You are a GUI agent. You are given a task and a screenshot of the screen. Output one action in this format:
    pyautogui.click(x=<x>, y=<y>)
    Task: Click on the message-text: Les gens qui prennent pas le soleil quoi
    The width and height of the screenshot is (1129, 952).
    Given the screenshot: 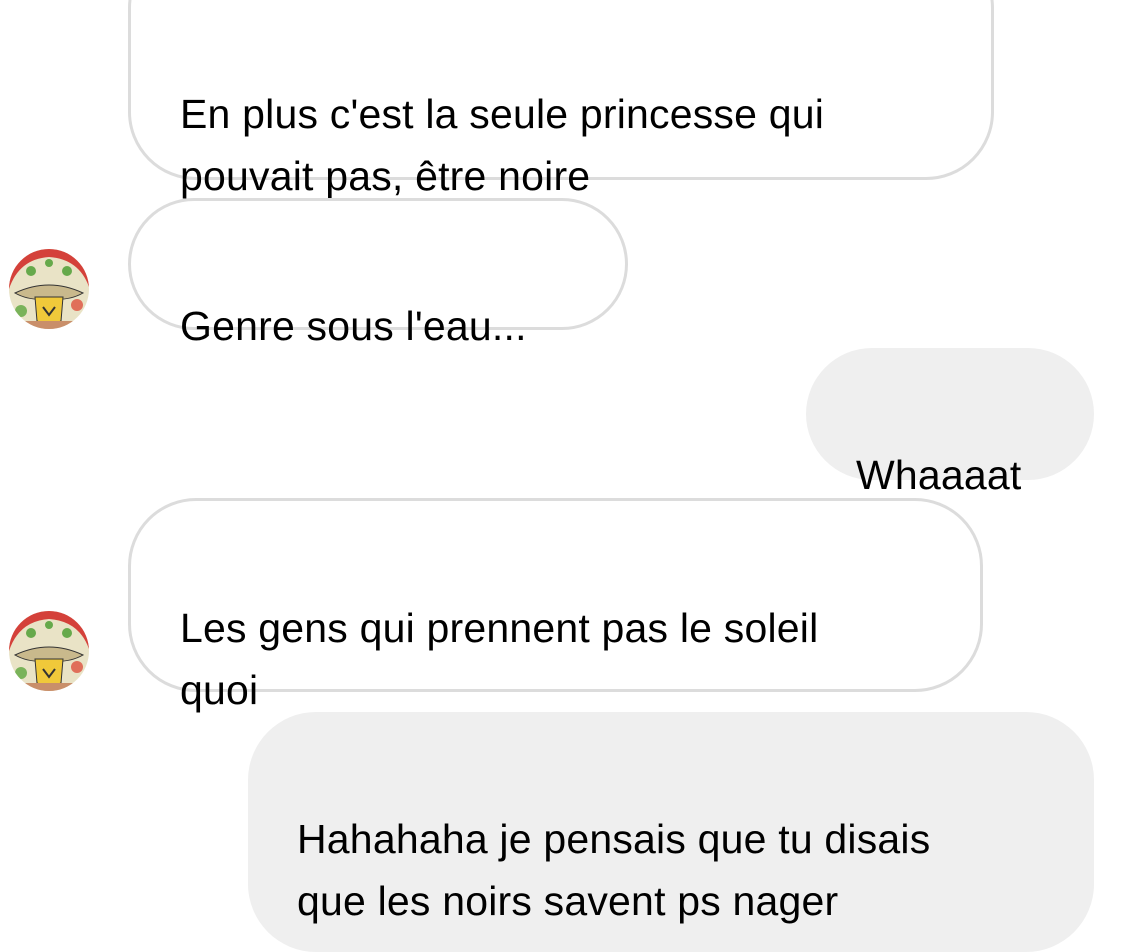 What is the action you would take?
    pyautogui.click(x=499, y=659)
    